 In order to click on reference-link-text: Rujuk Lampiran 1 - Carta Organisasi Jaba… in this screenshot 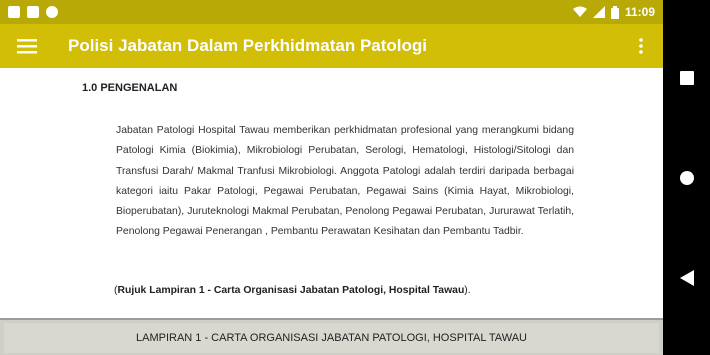, I will do `click(291, 290)`.